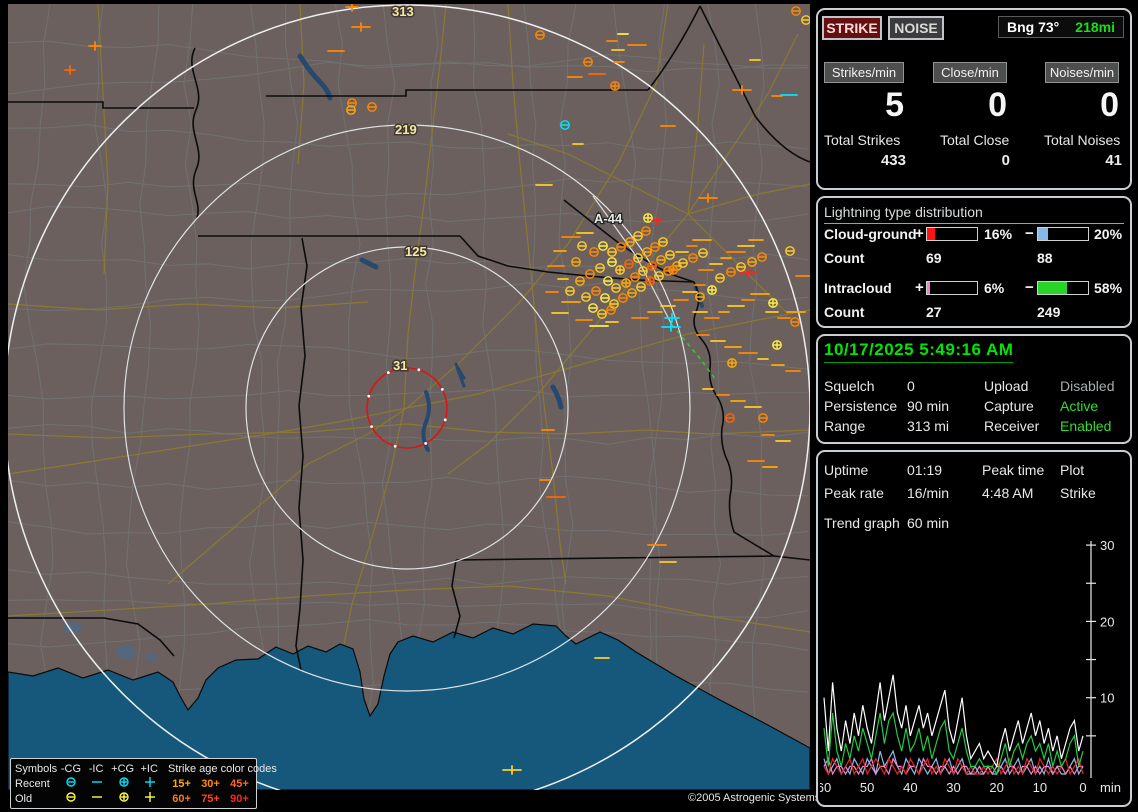 Image resolution: width=1138 pixels, height=812 pixels. Describe the element at coordinates (24, 798) in the screenshot. I see `legend-old-label: Old` at that location.